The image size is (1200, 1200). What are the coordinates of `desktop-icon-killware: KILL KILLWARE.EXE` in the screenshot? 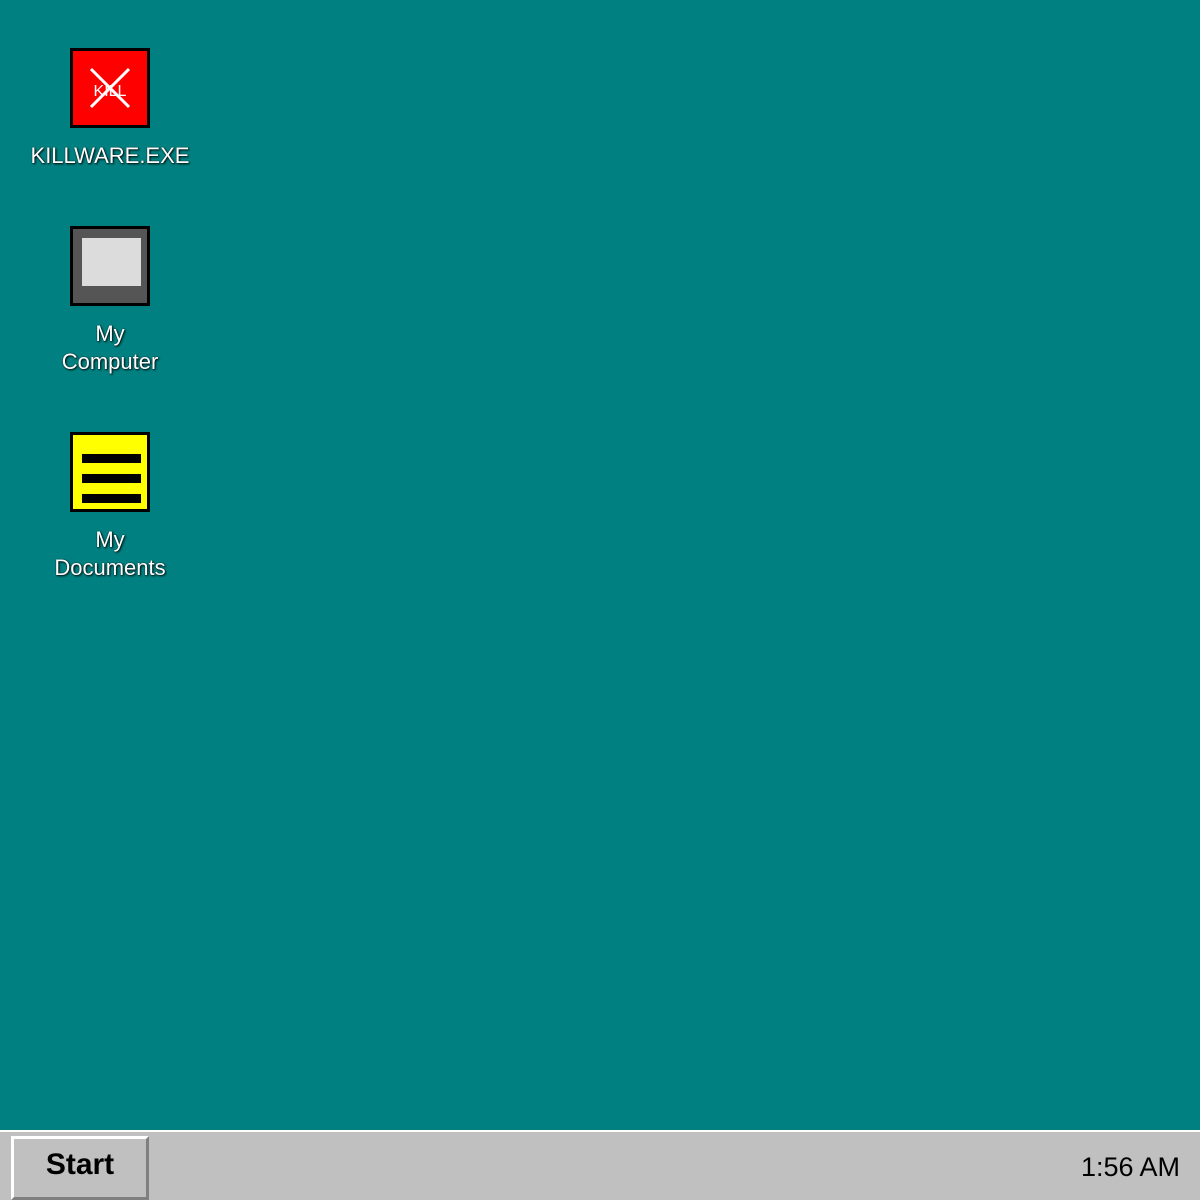 It's located at (110, 109).